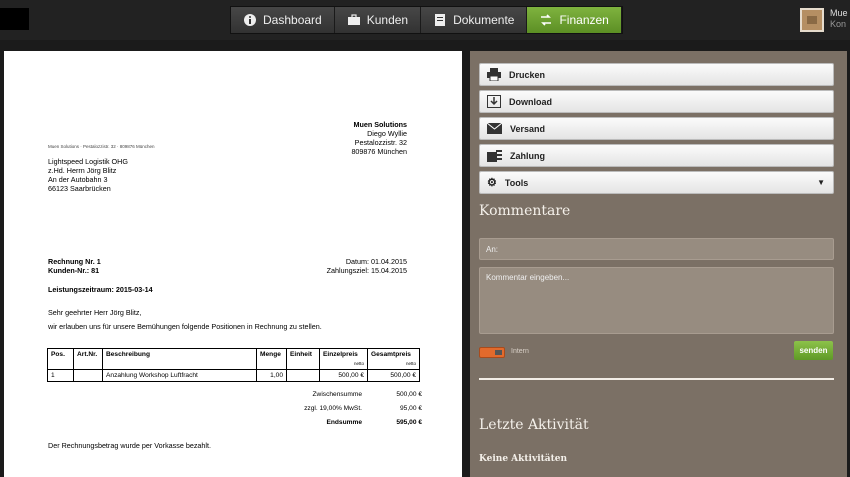 The height and width of the screenshot is (477, 850). I want to click on nav-dashboard: Dashboard, so click(283, 20).